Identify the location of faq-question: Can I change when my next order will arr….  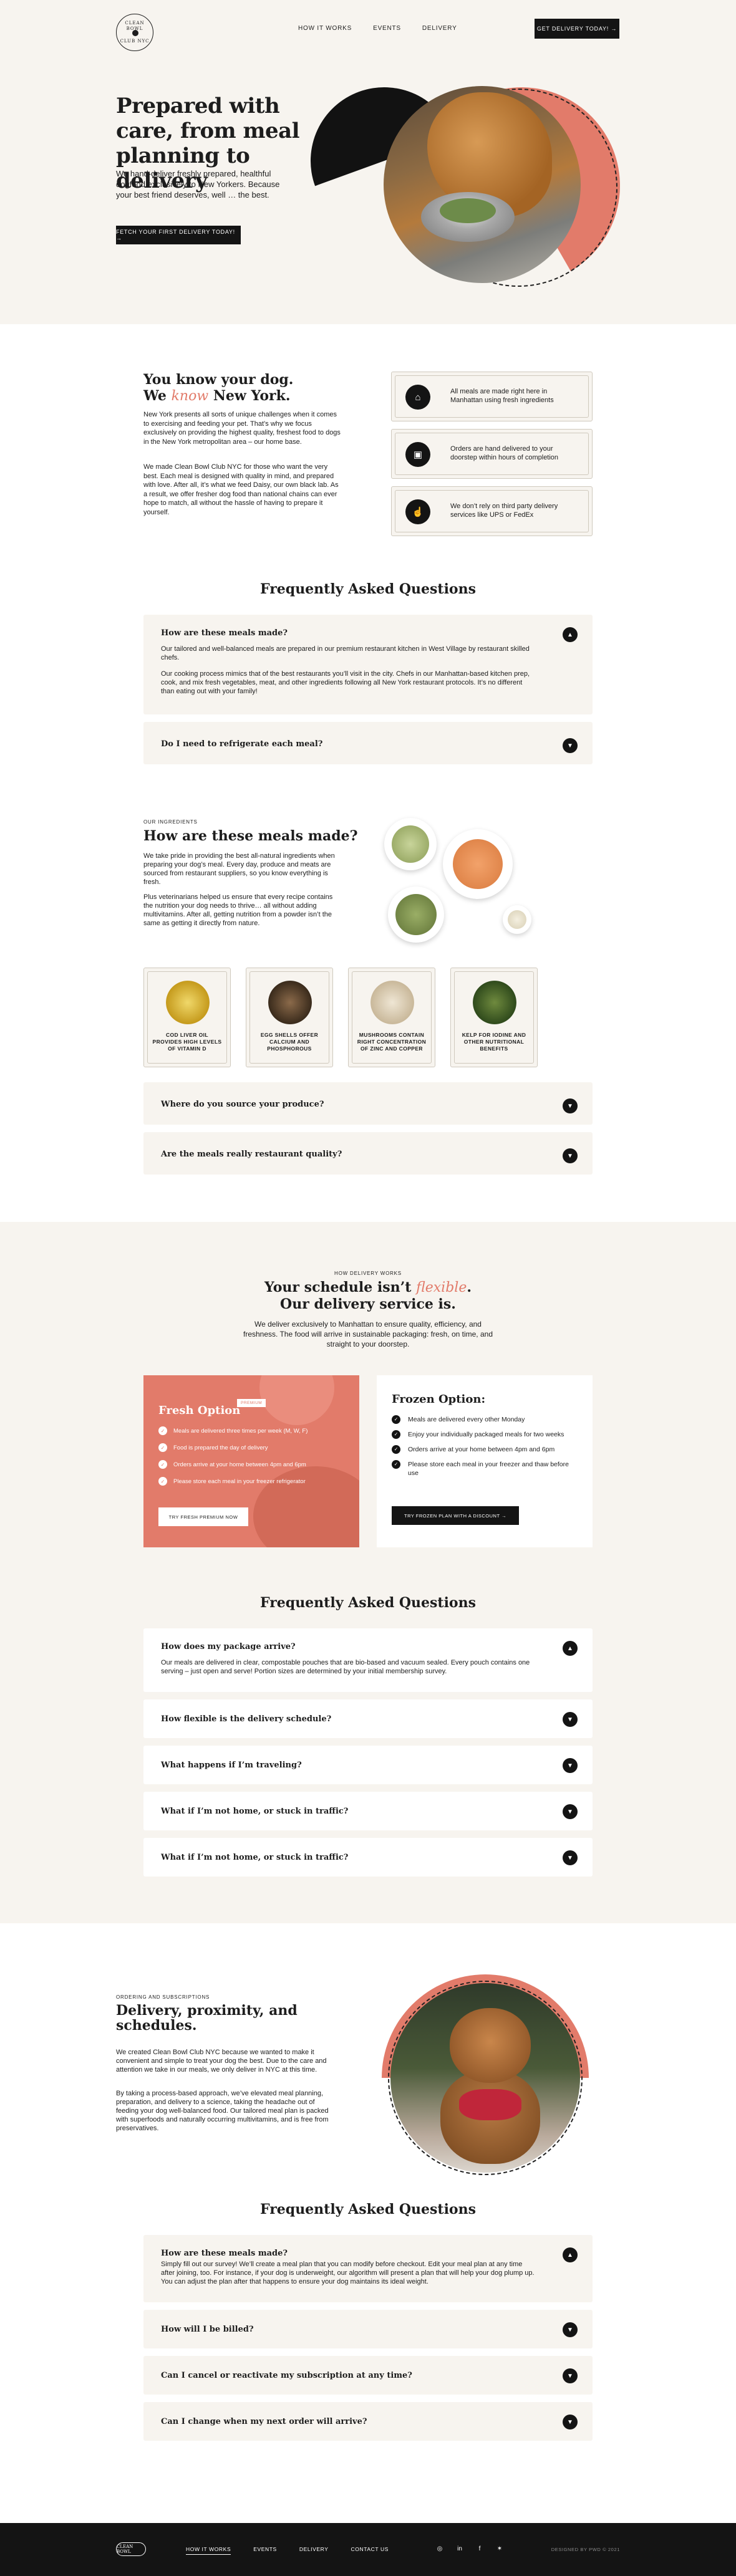
(264, 2421).